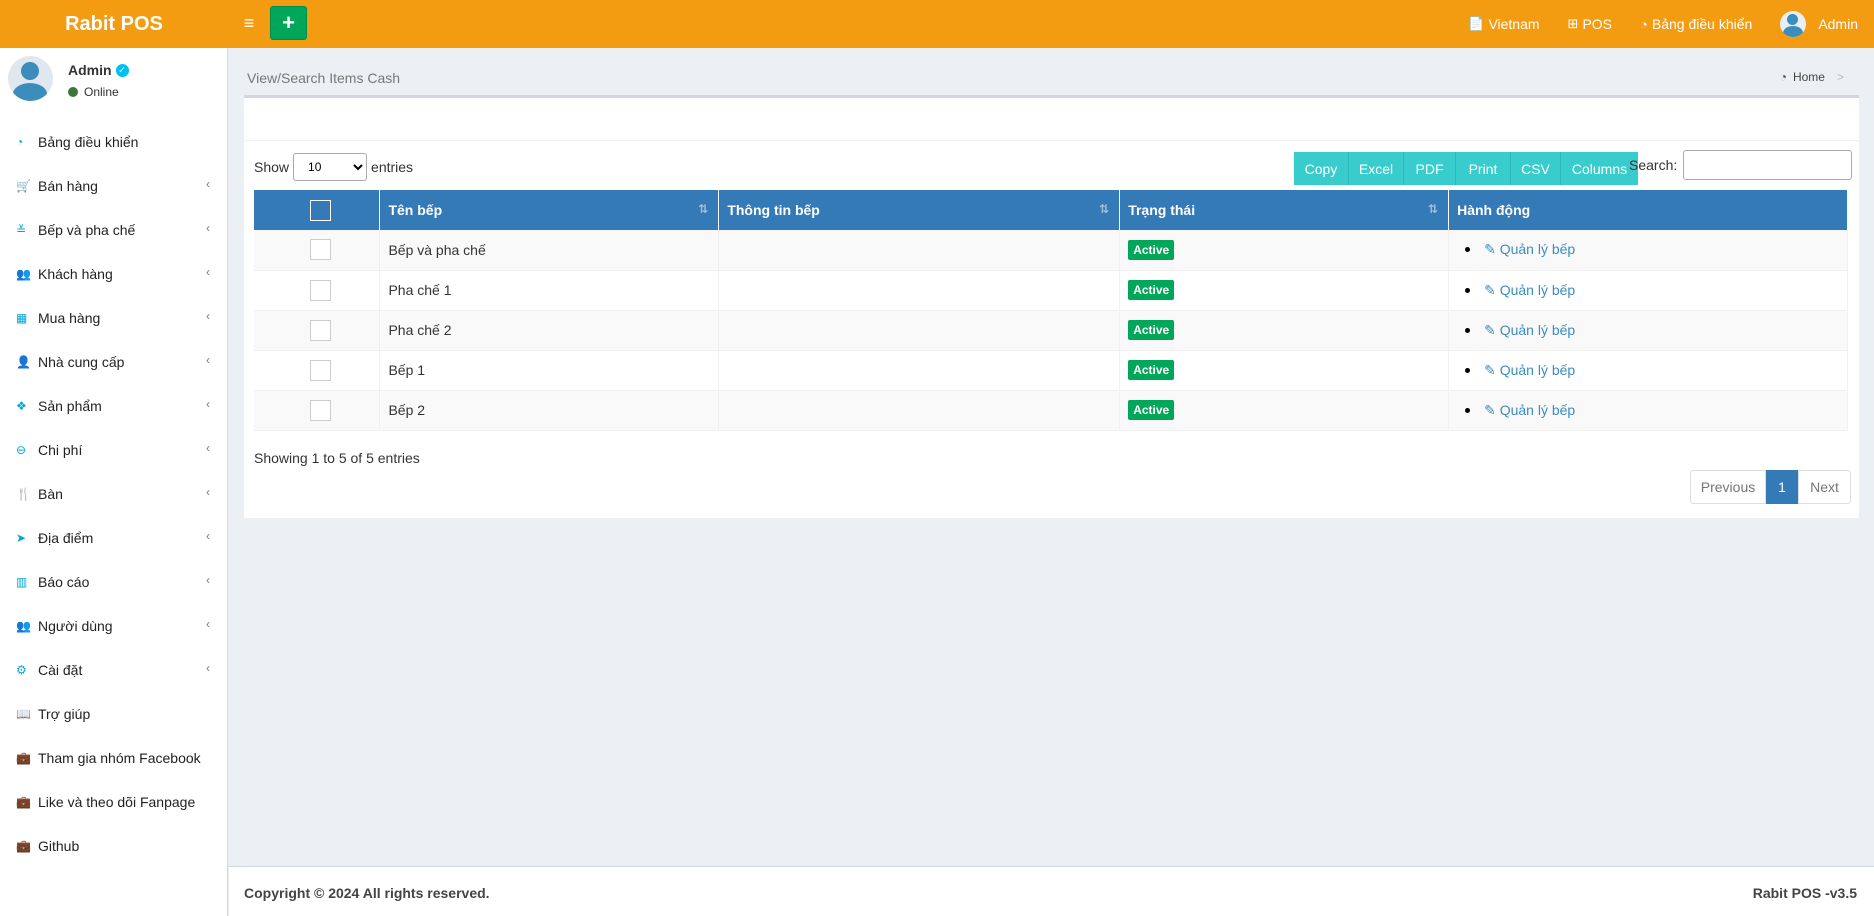  What do you see at coordinates (114, 274) in the screenshot?
I see `sidebar-item-customers: 👥 Khách hàng ‹` at bounding box center [114, 274].